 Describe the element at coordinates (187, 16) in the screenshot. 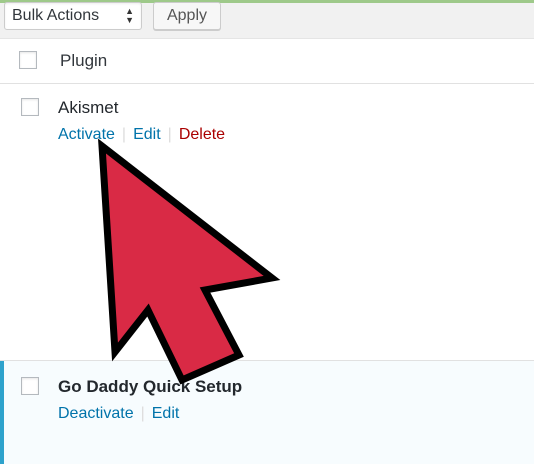

I see `apply-button: Apply` at that location.